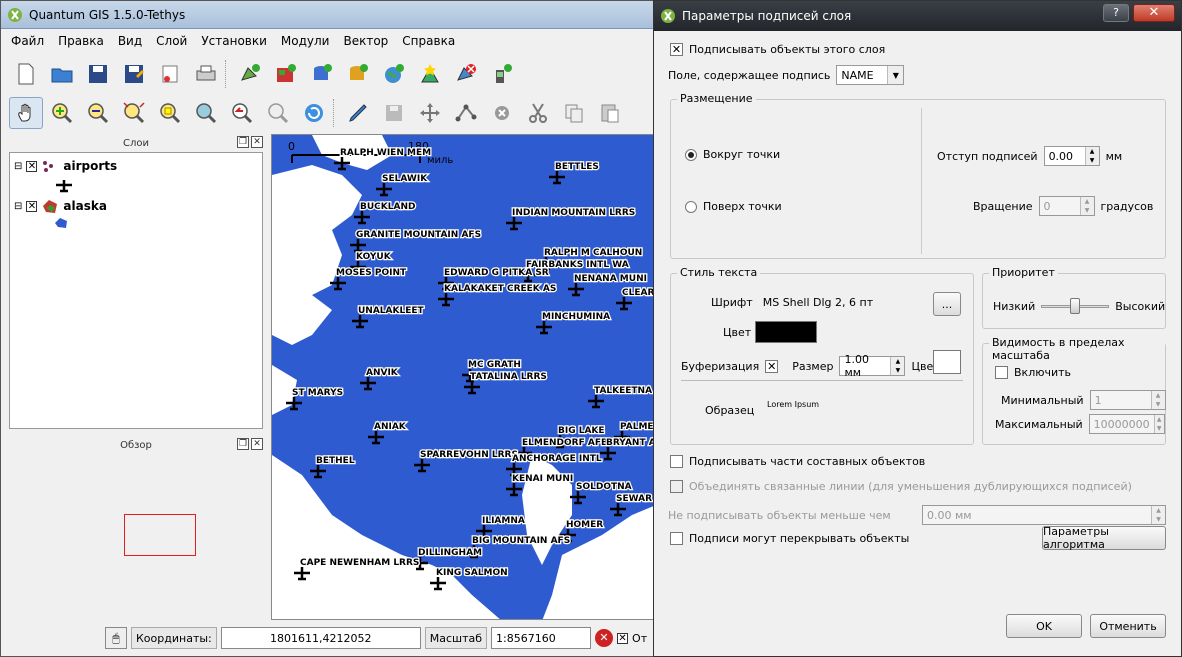 This screenshot has width=1182, height=657. What do you see at coordinates (134, 113) in the screenshot?
I see `zoom-full-button` at bounding box center [134, 113].